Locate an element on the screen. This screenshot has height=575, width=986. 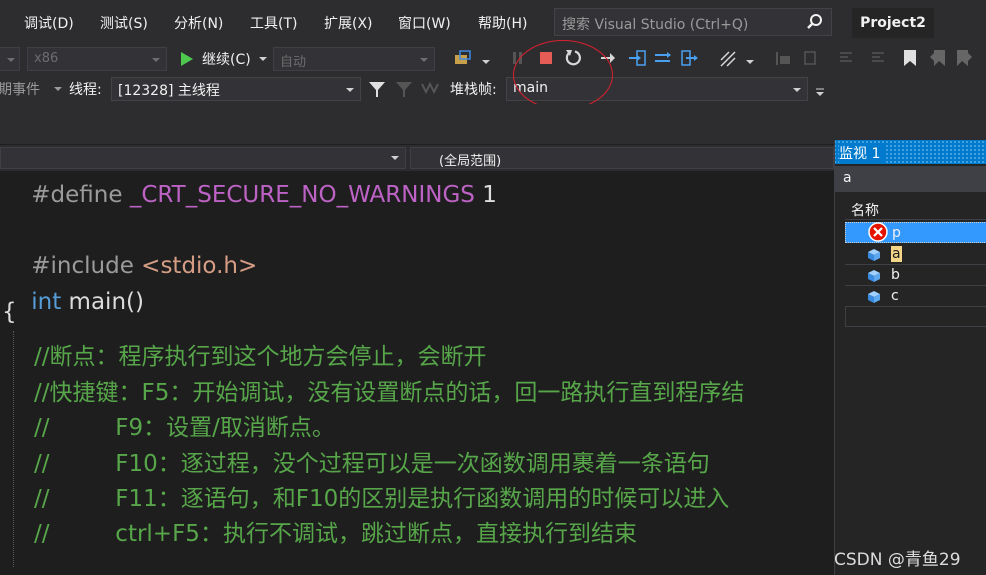
code-line-1: #define _CRT_SECURE_NO_WARNINGS 1 is located at coordinates (249, 202).